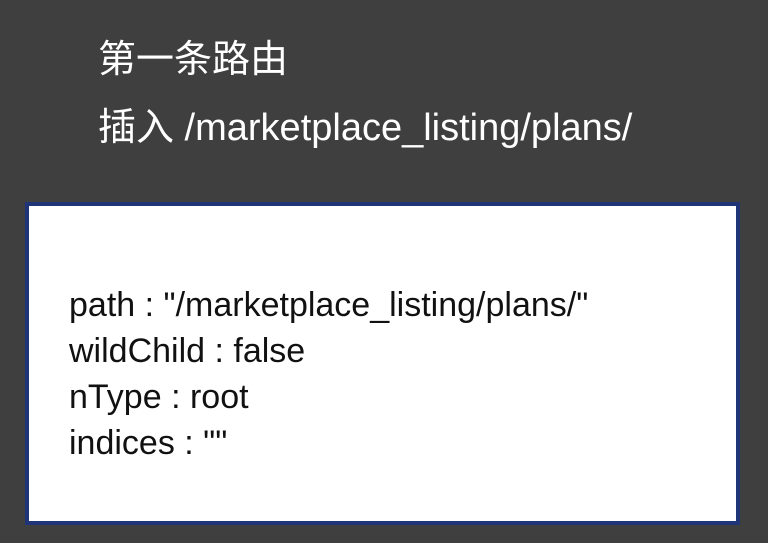 The height and width of the screenshot is (543, 768). Describe the element at coordinates (365, 128) in the screenshot. I see `slide-subtitle: 插入 /marketplace_listing/plans/` at that location.